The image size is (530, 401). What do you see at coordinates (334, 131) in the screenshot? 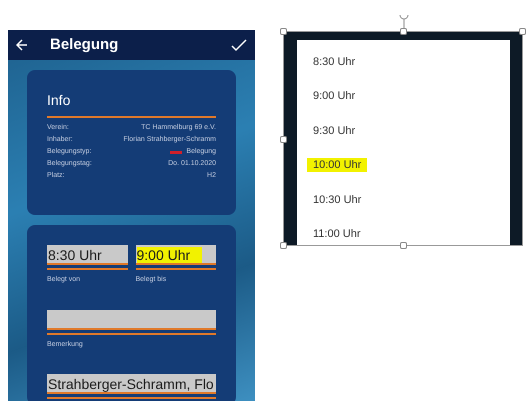
I see `time-option: 9:30 Uhr` at bounding box center [334, 131].